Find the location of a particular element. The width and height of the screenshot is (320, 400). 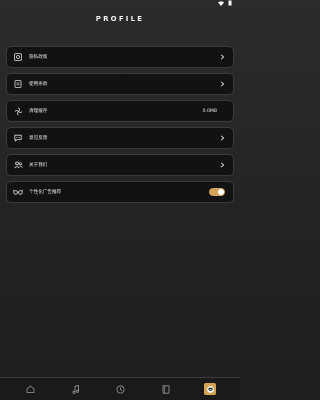

glasses-icon is located at coordinates (18, 192).